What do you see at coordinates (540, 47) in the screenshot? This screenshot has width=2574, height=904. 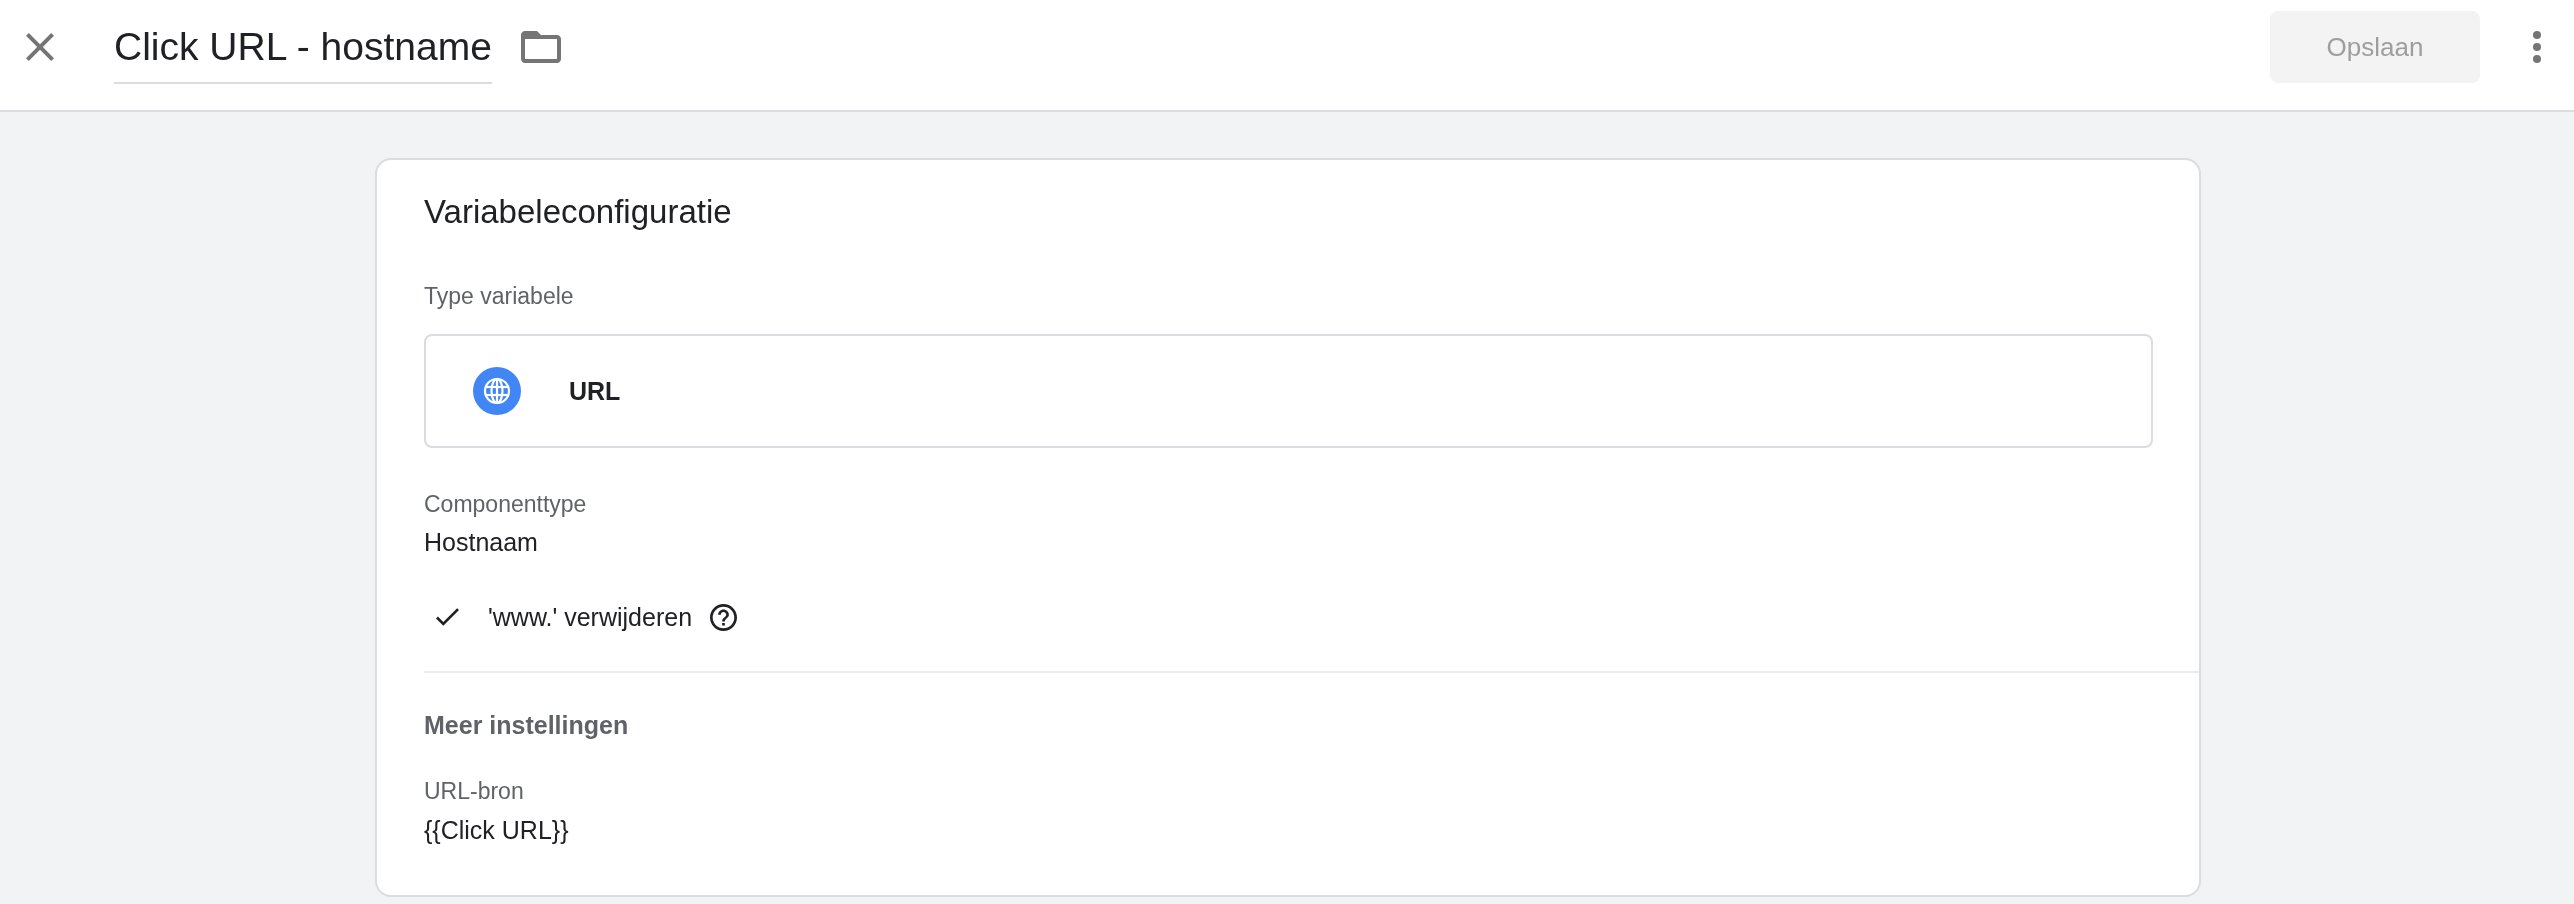 I see `folder-icon` at bounding box center [540, 47].